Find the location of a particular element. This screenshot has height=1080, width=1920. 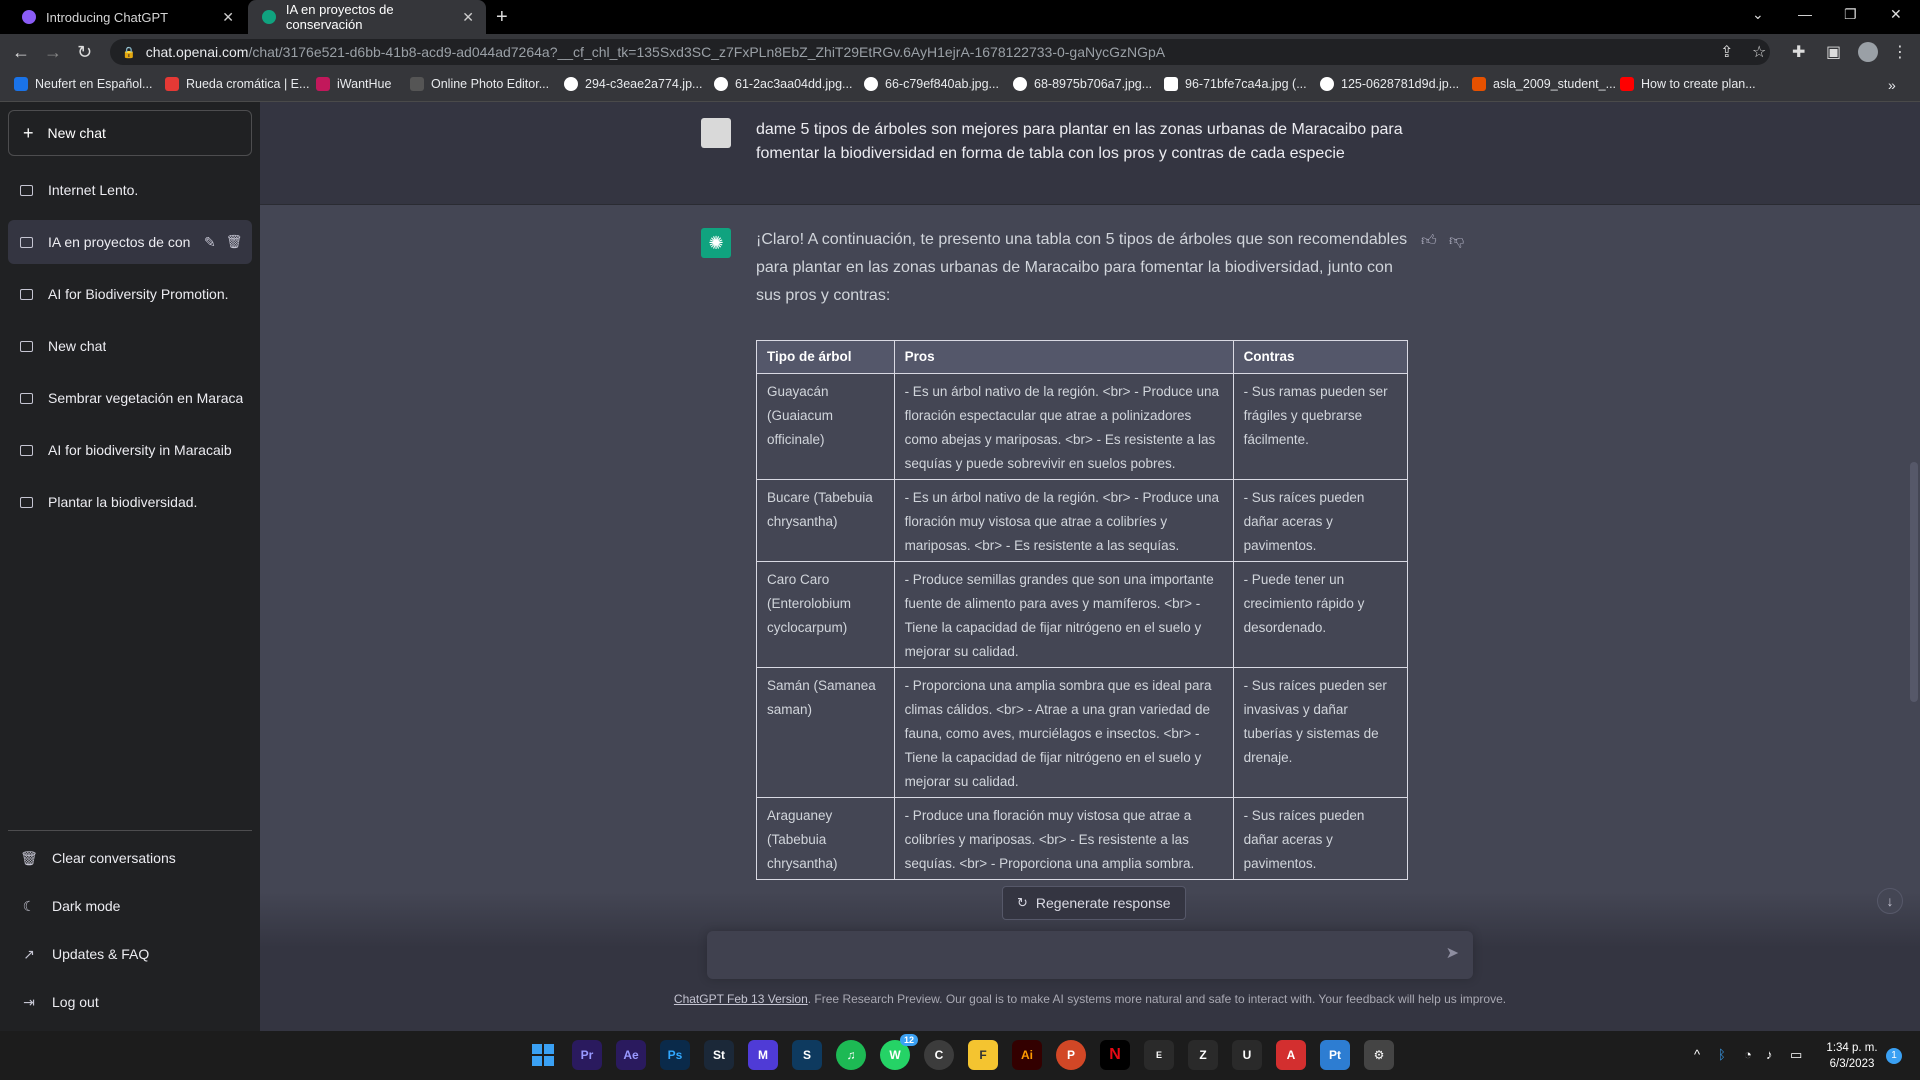

updates-faq-link: ↗ Updates & FAQ is located at coordinates (130, 954).